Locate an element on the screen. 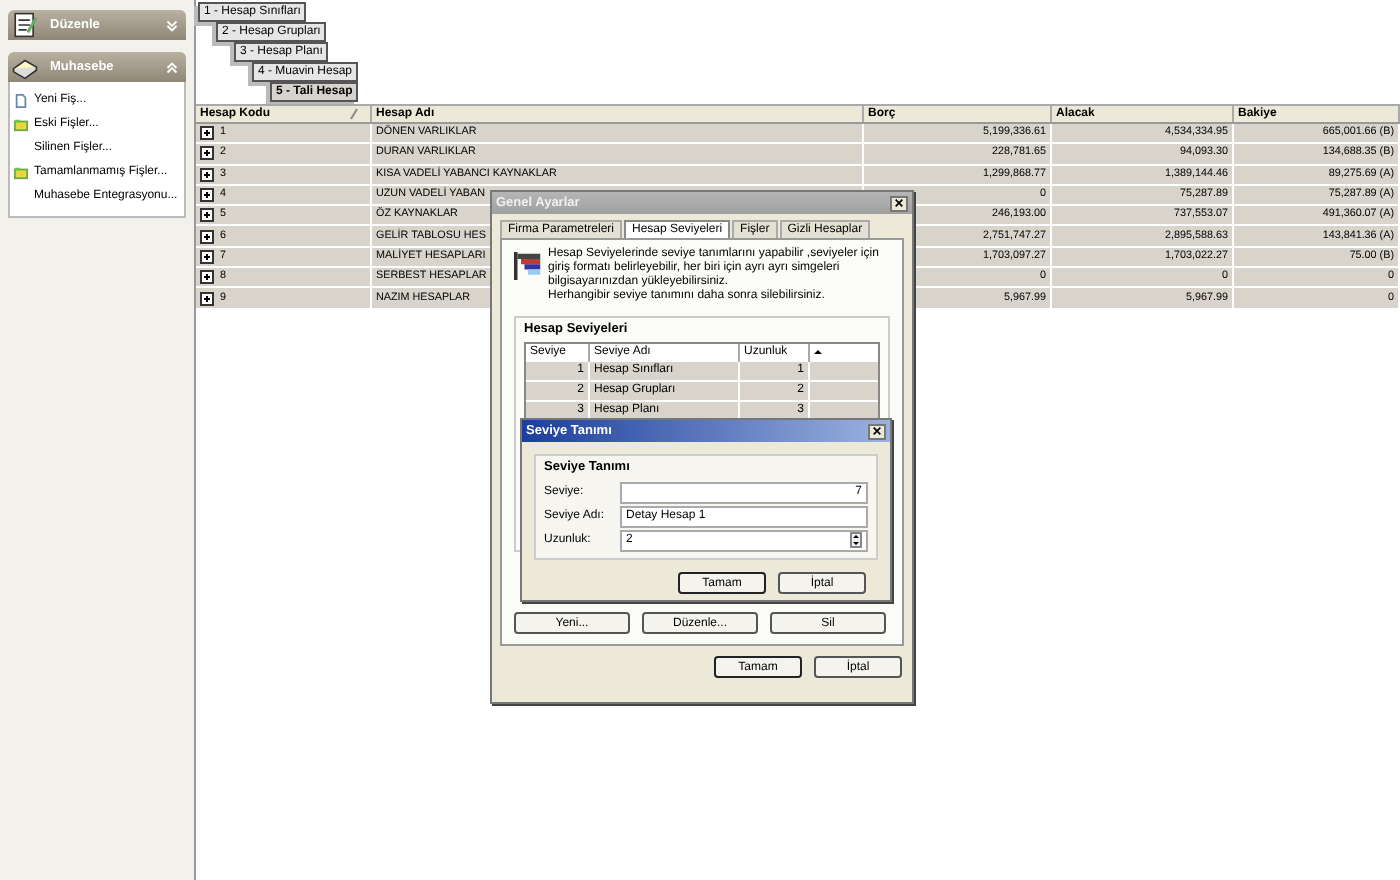 The width and height of the screenshot is (1400, 880). book-icon is located at coordinates (25, 67).